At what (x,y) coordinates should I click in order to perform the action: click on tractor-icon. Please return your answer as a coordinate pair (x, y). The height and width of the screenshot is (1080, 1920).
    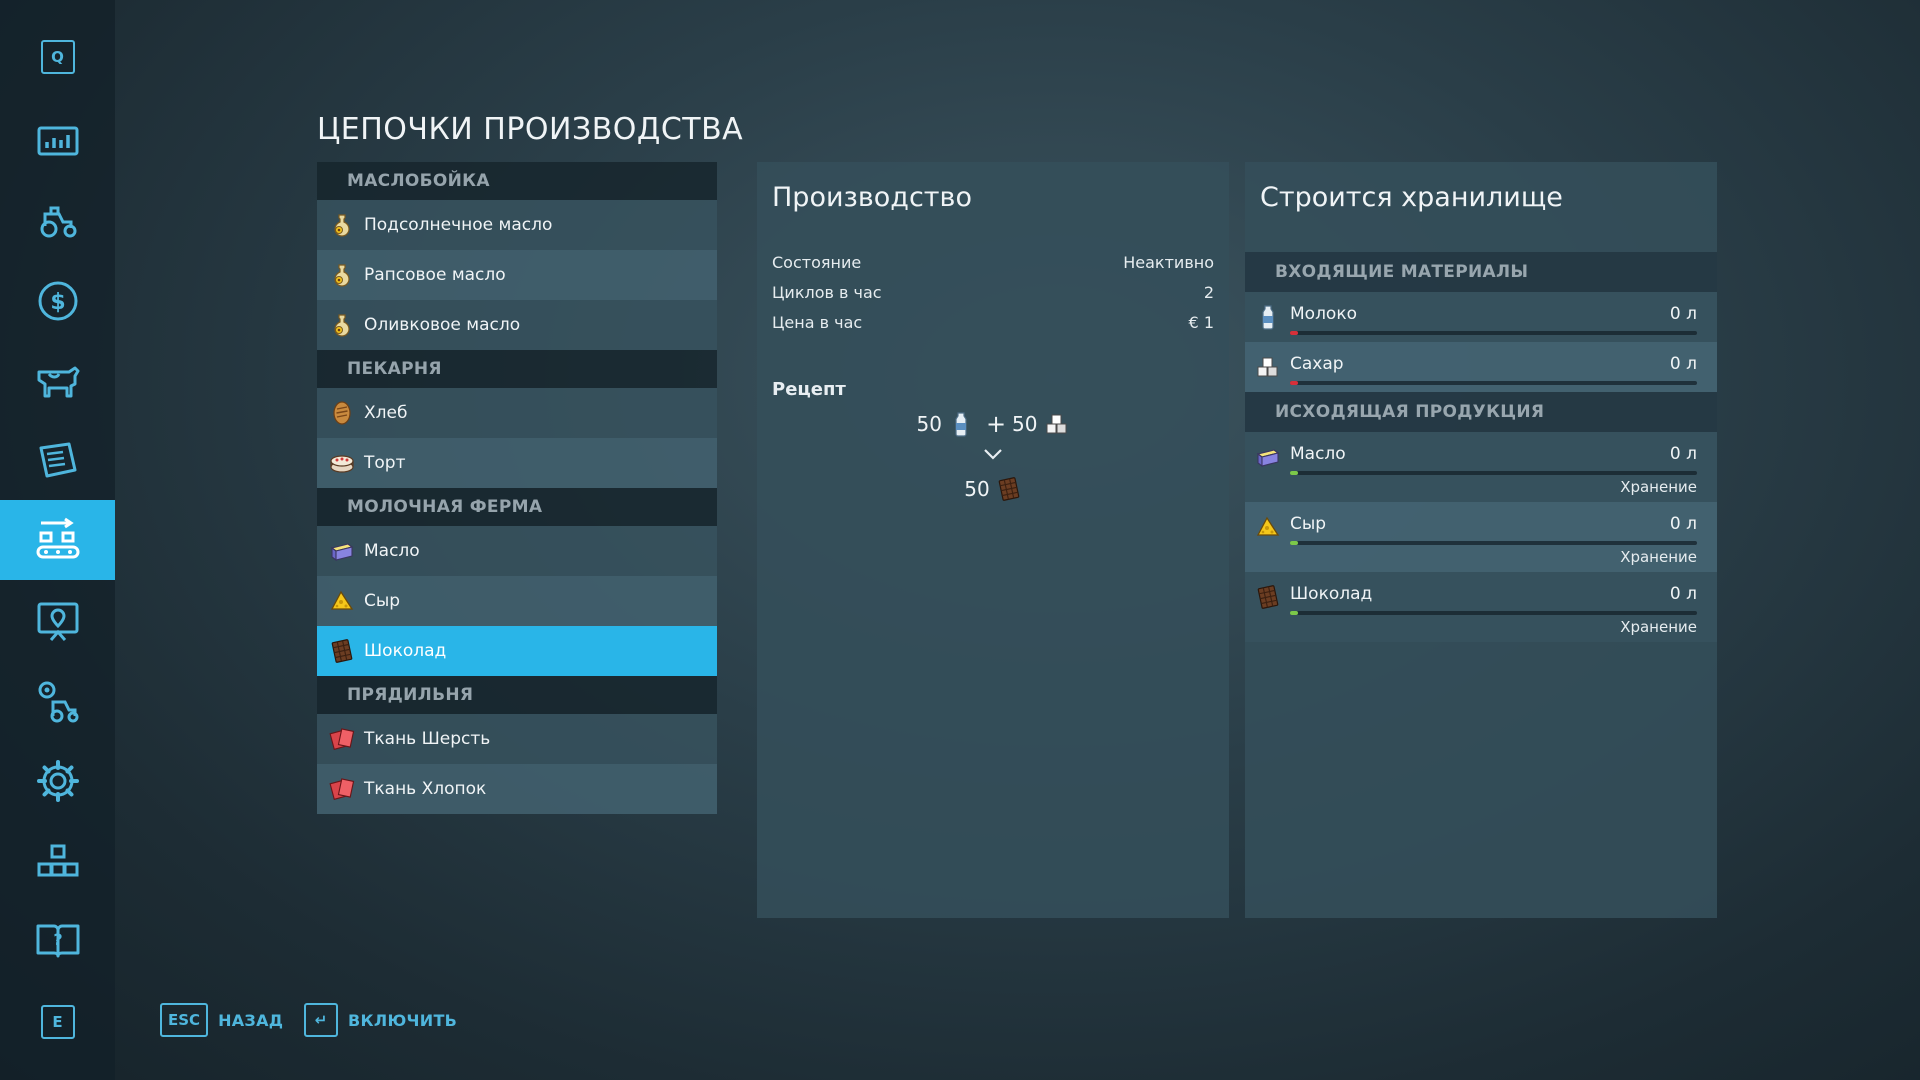
    Looking at the image, I should click on (58, 222).